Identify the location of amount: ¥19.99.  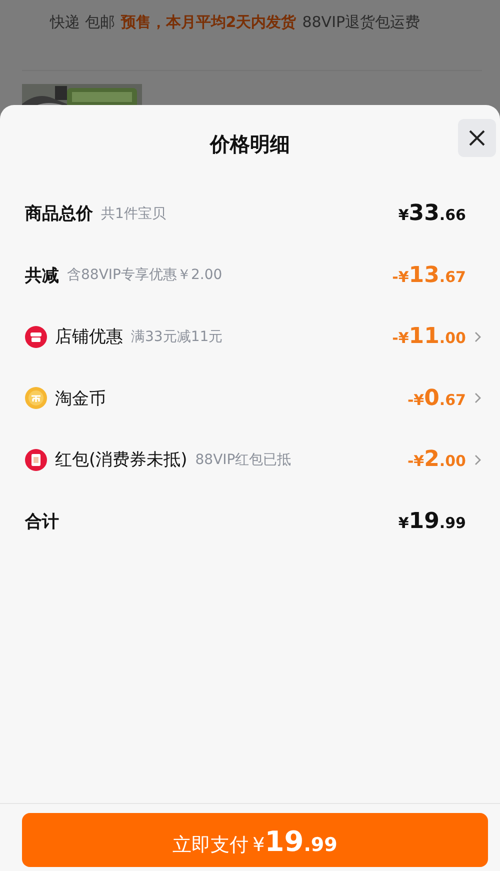
(432, 521).